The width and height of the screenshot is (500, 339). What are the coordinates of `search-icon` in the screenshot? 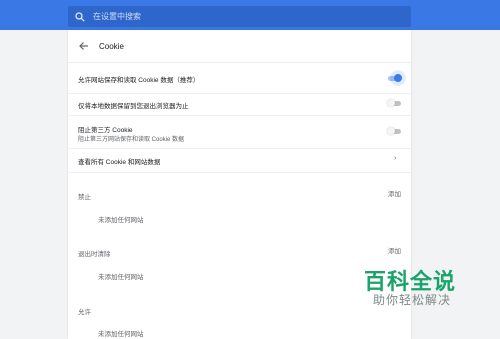 It's located at (80, 16).